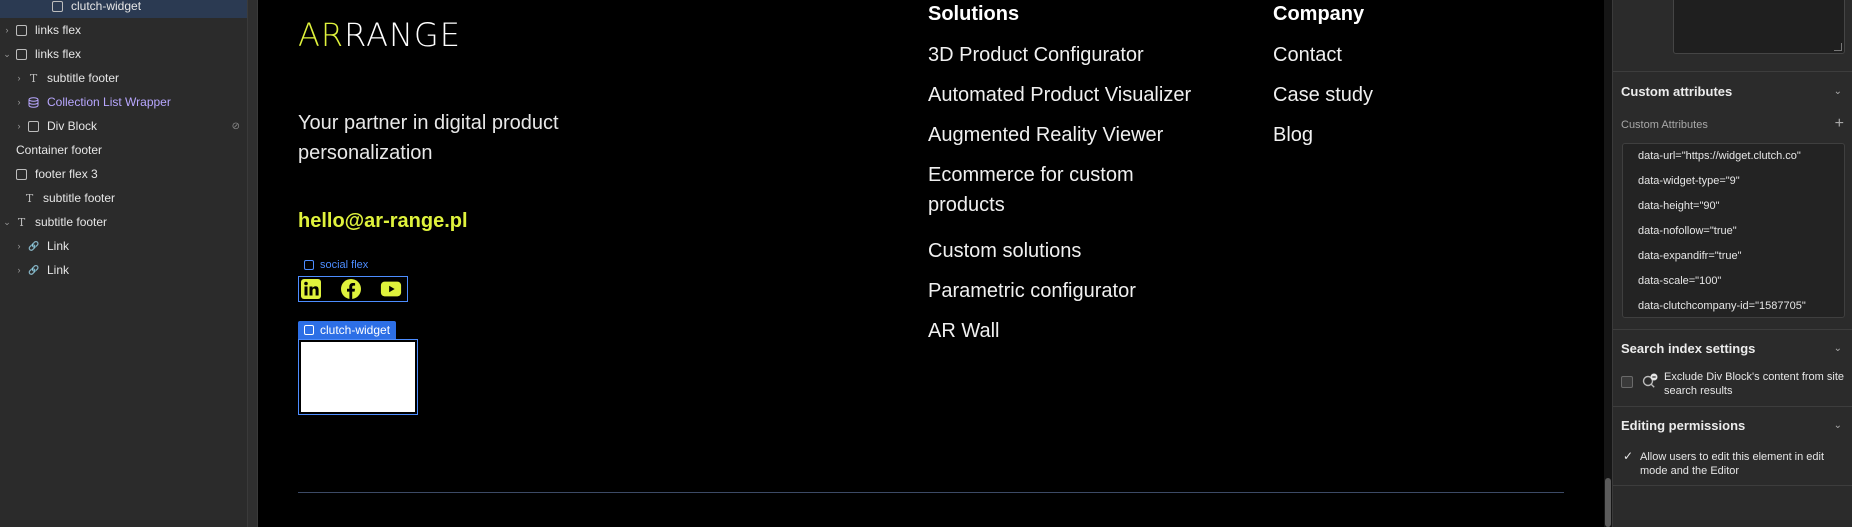 This screenshot has width=1852, height=527. Describe the element at coordinates (344, 265) in the screenshot. I see `social-flex-label-text: social flex` at that location.